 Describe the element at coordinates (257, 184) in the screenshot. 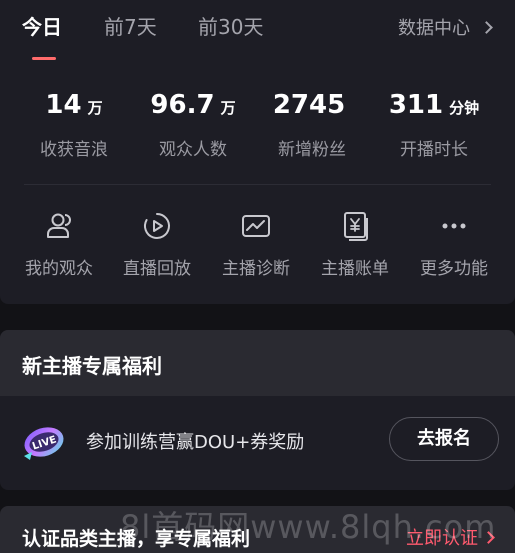

I see `divider` at that location.